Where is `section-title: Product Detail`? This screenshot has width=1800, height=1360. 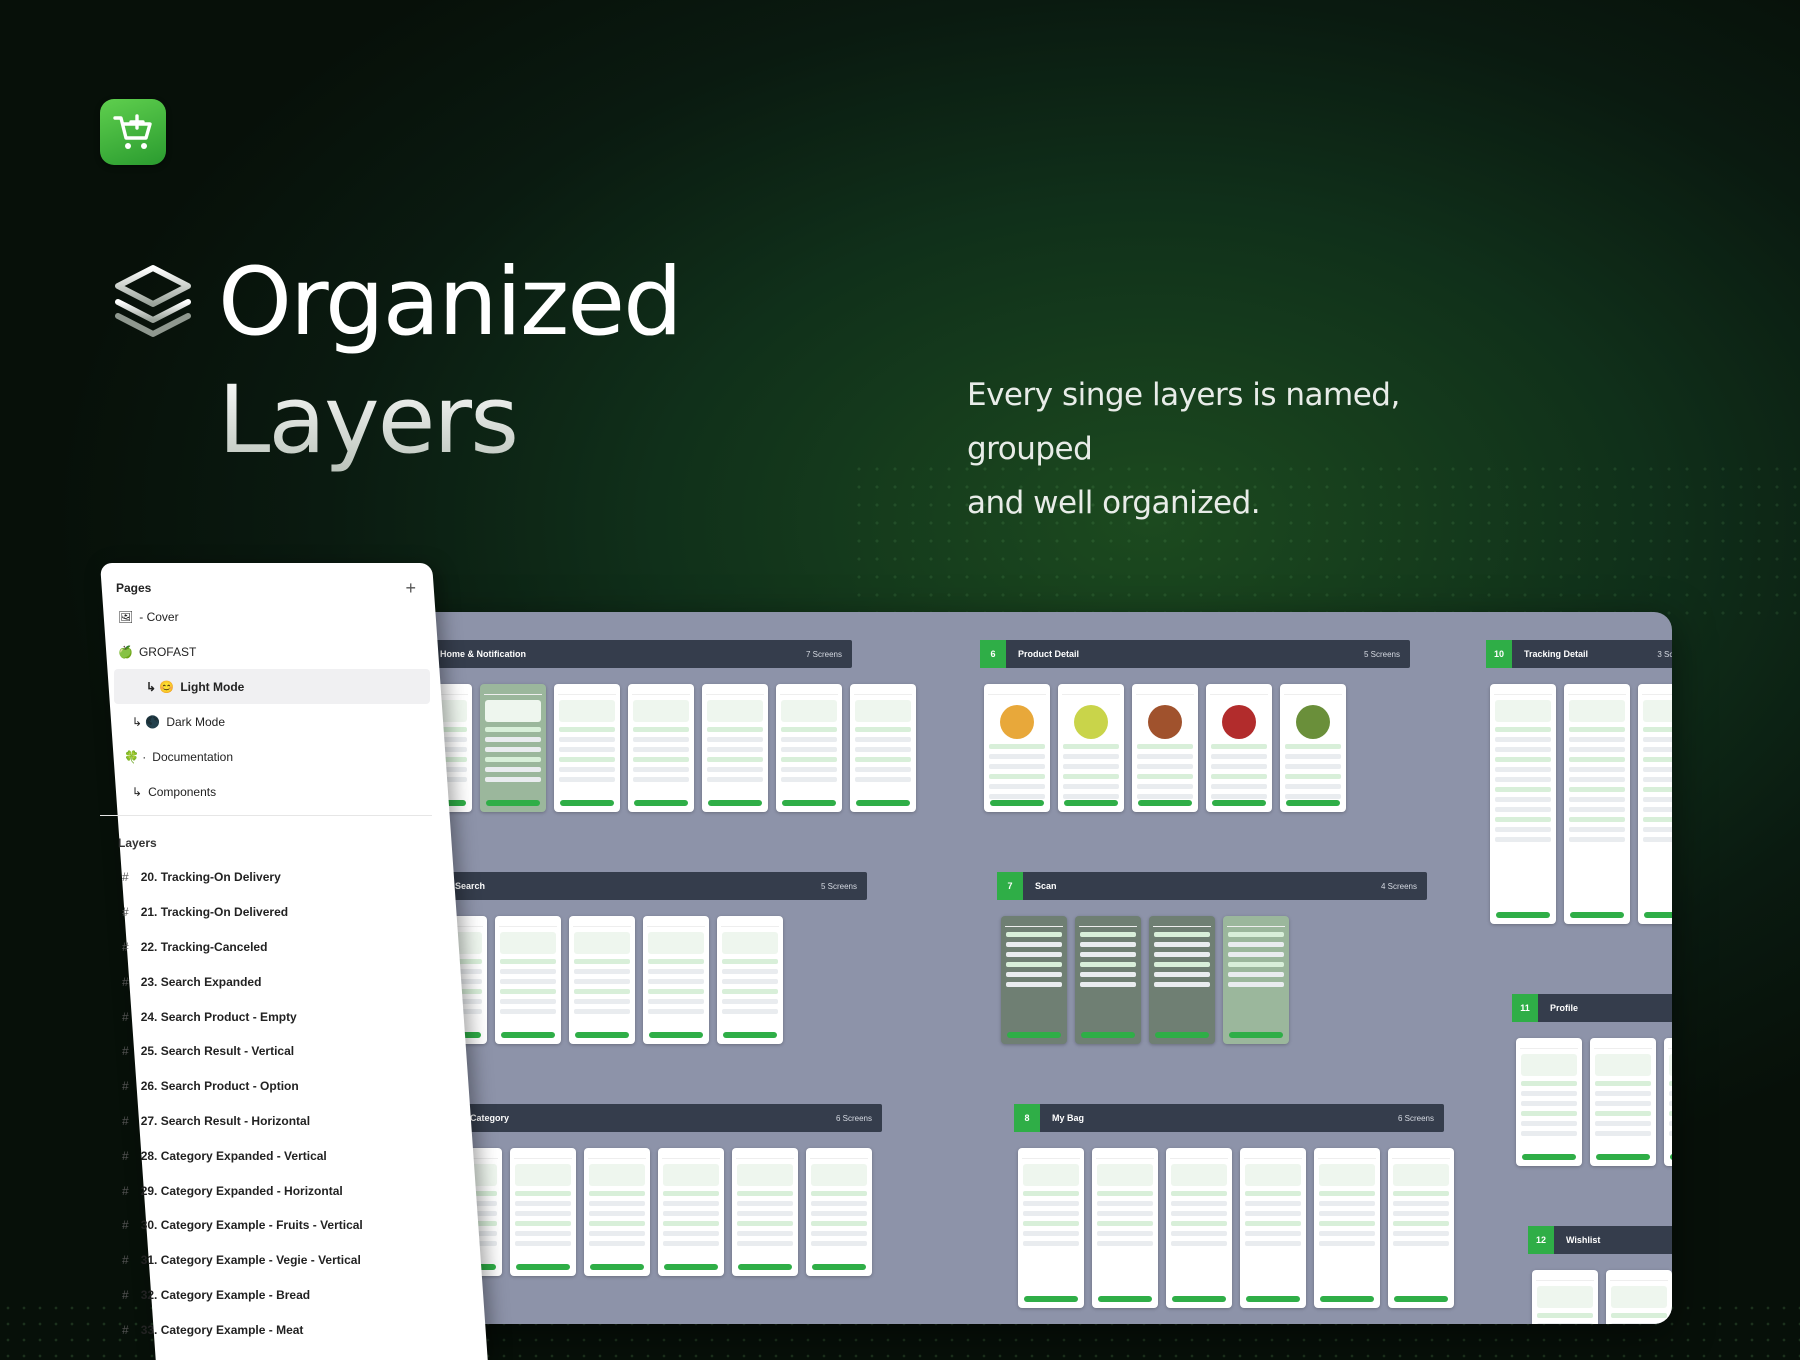 section-title: Product Detail is located at coordinates (1049, 654).